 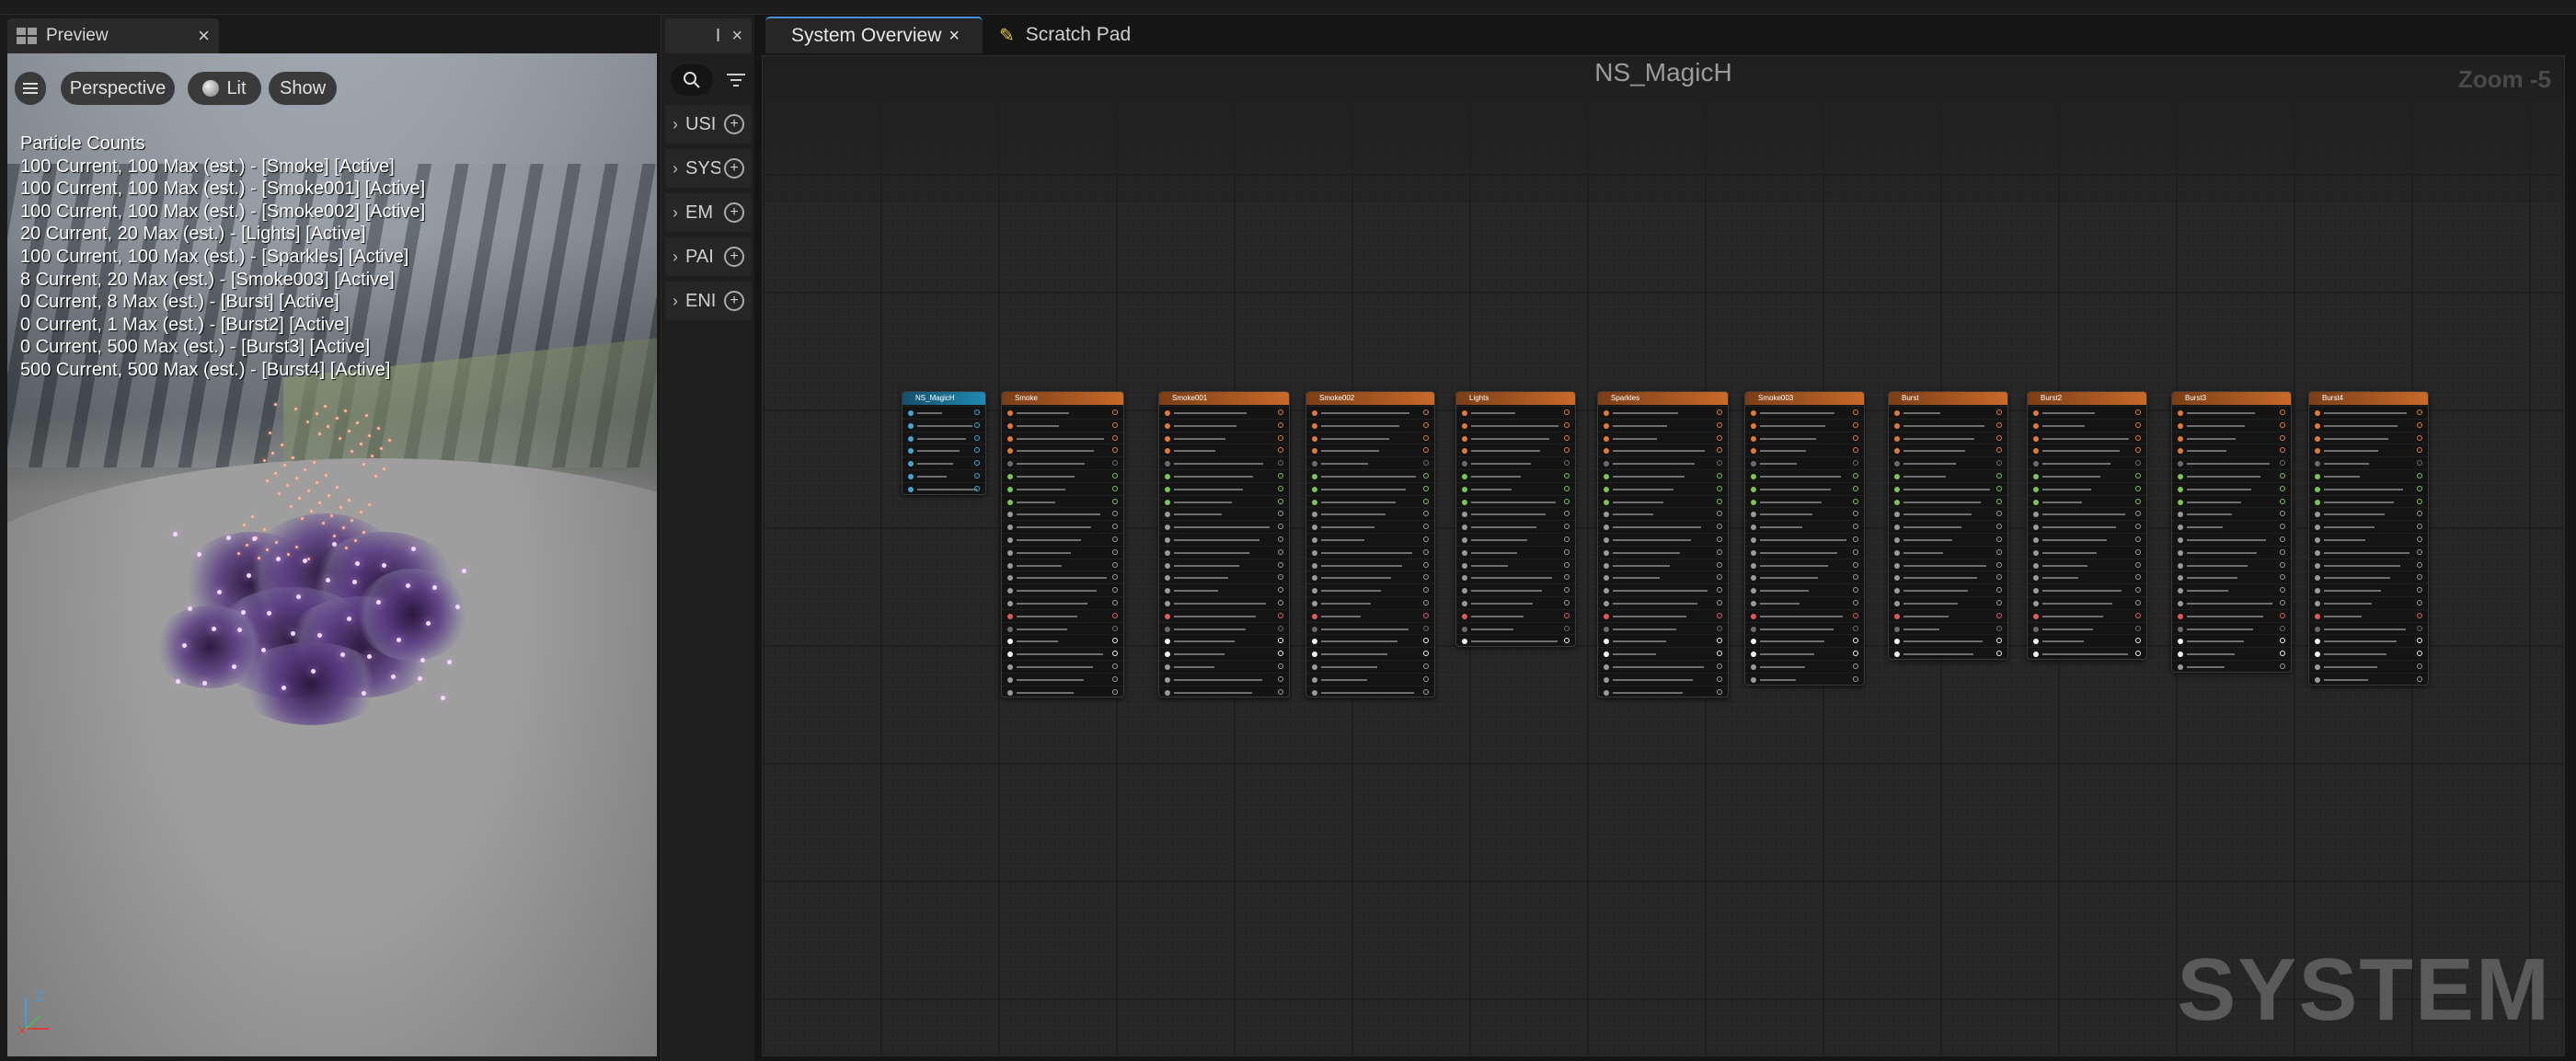 I want to click on emitter-node: Smoke002, so click(x=1370, y=545).